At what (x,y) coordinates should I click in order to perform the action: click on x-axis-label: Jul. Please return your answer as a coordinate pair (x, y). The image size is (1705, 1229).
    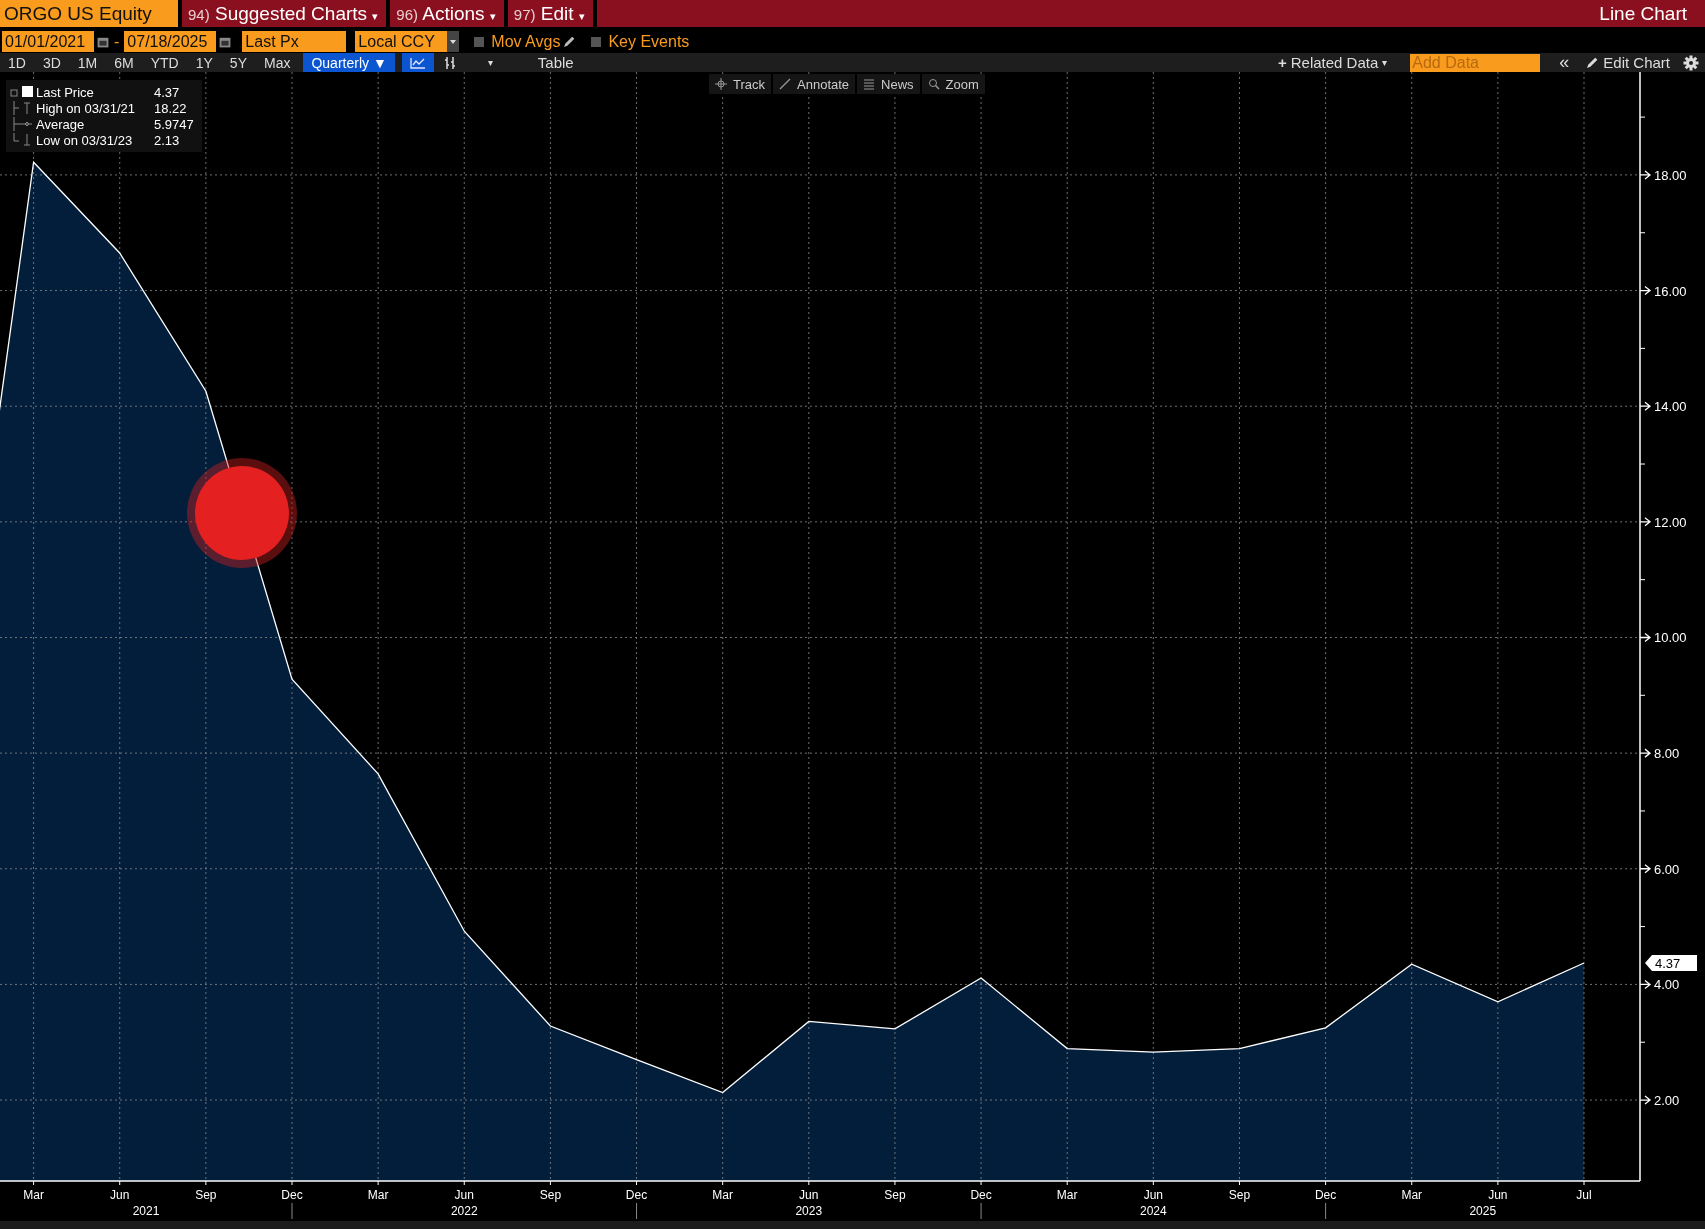
    Looking at the image, I should click on (1584, 1195).